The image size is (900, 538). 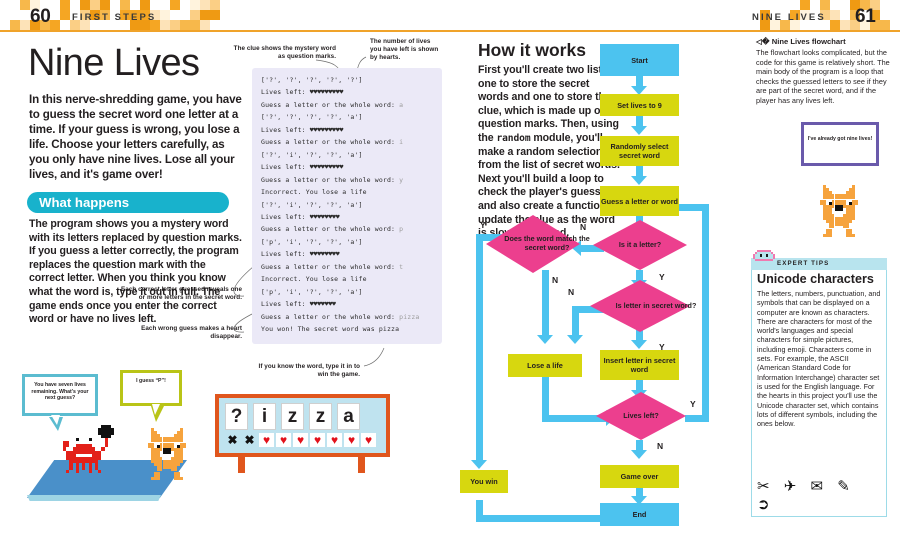 I want to click on console-line: Guess a letter or the whole word: p, so click(x=332, y=229).